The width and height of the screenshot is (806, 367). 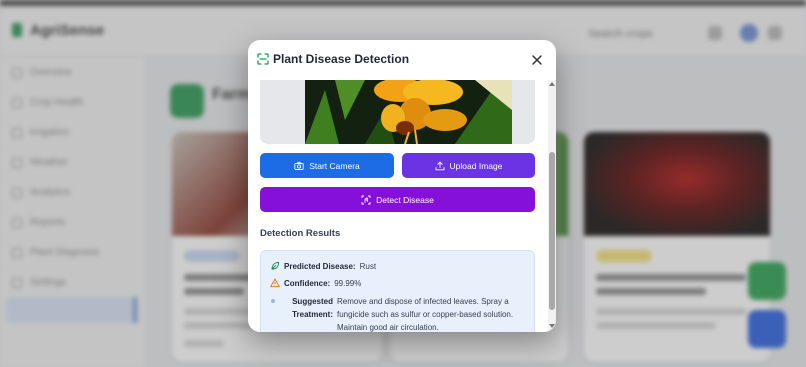 I want to click on predicted-disease-value: Rust, so click(x=368, y=266).